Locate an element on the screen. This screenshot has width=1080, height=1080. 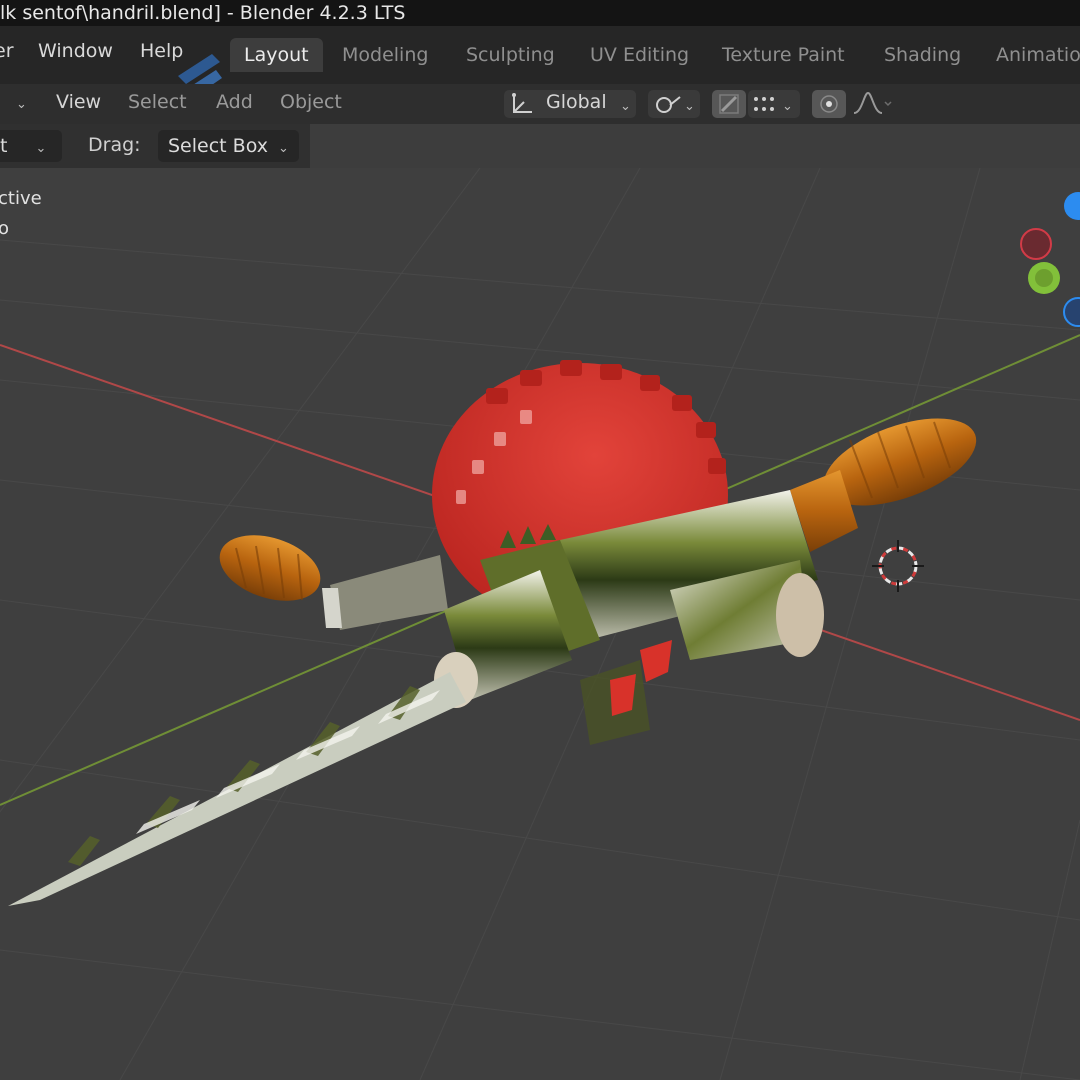
snap-increment-icon is located at coordinates (764, 104).